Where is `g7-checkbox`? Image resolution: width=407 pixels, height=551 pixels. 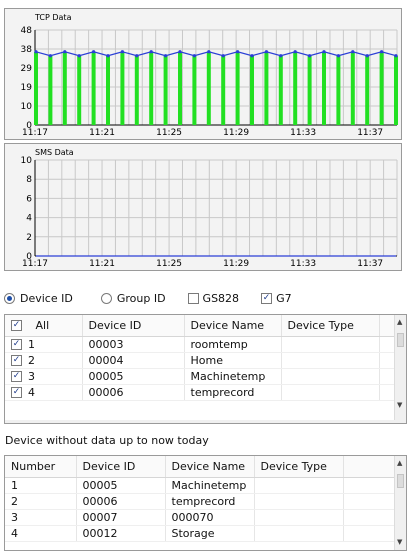 g7-checkbox is located at coordinates (267, 298).